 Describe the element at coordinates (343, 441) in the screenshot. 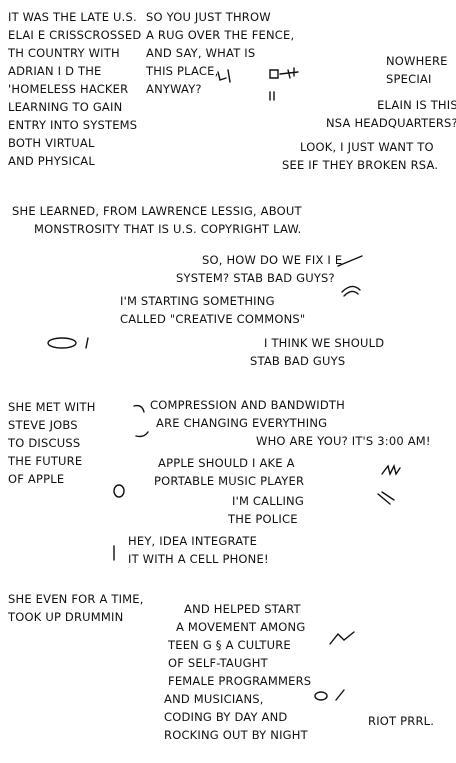

I see `panel3-speech-who: WHO ARE YOU? IT'S 3:00 AM!` at that location.